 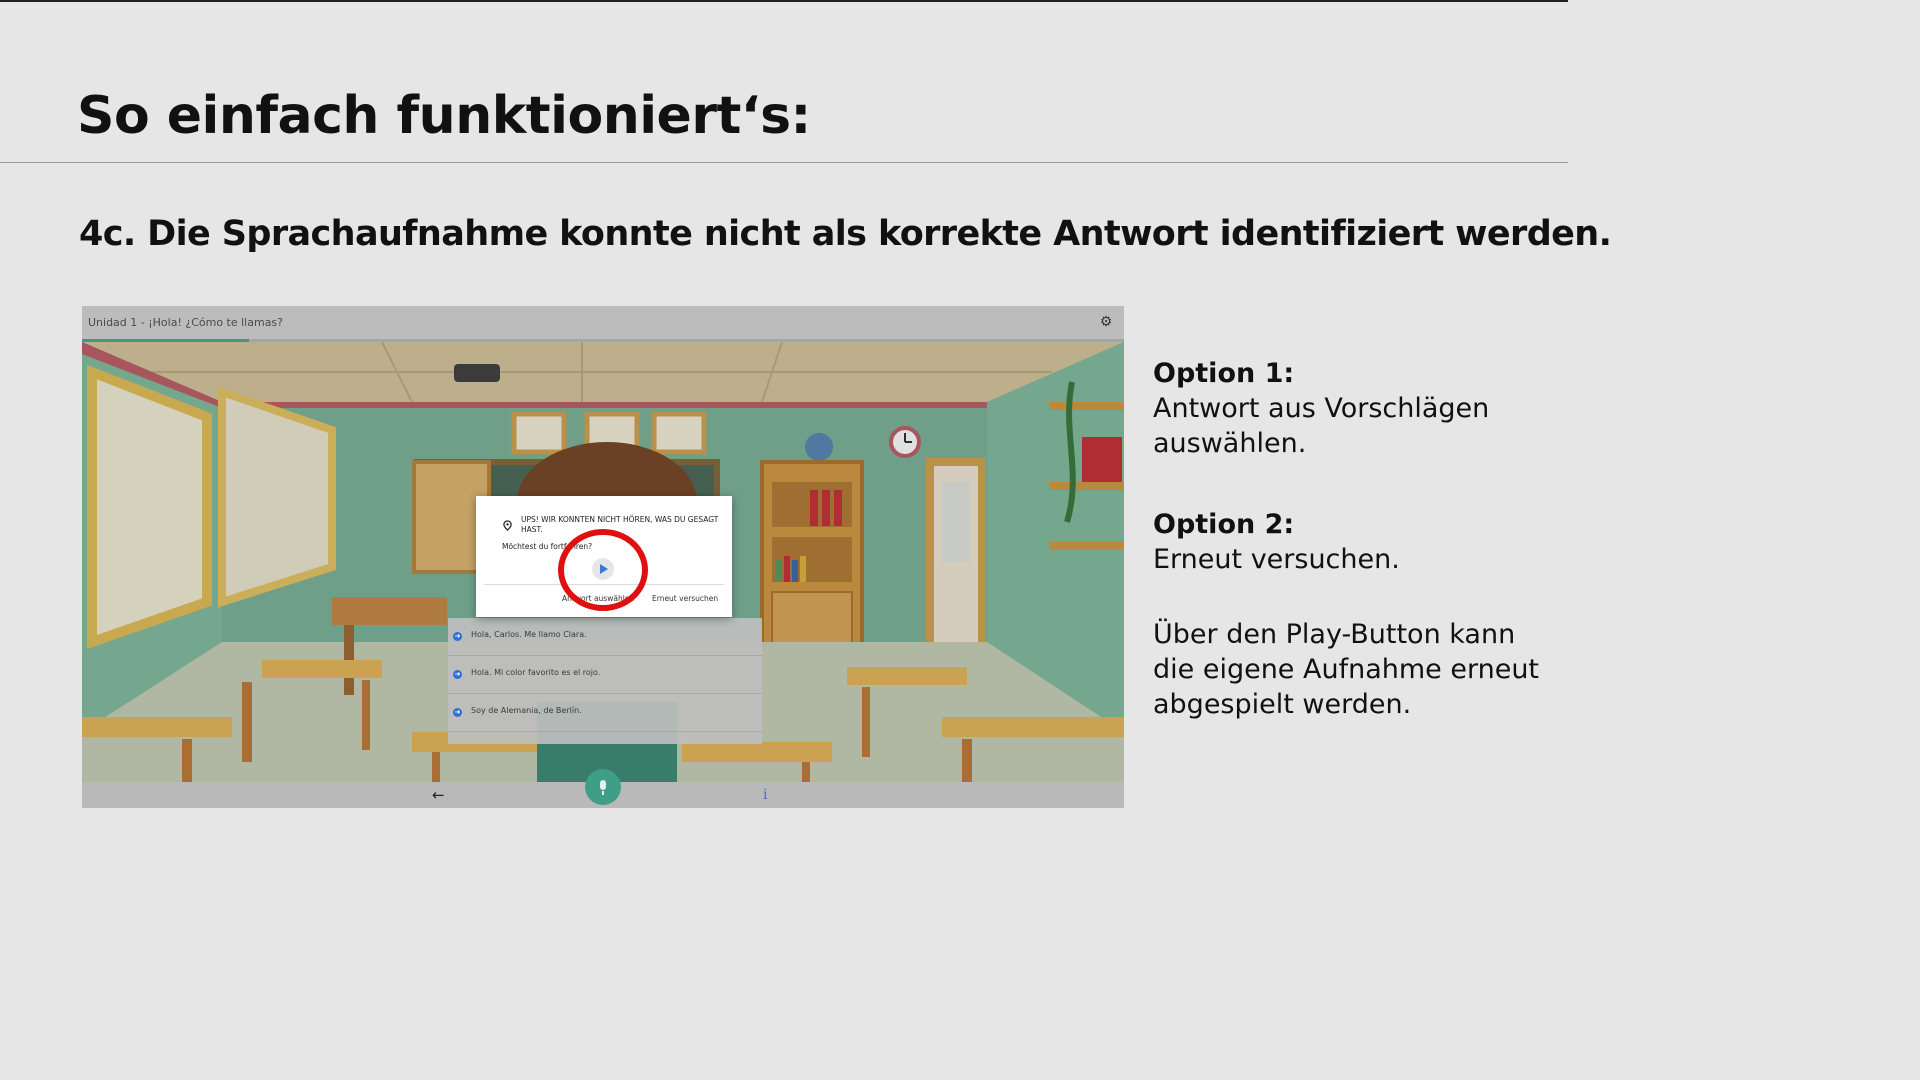 What do you see at coordinates (1276, 559) in the screenshot?
I see `option-2-text: Erneut versuchen.` at bounding box center [1276, 559].